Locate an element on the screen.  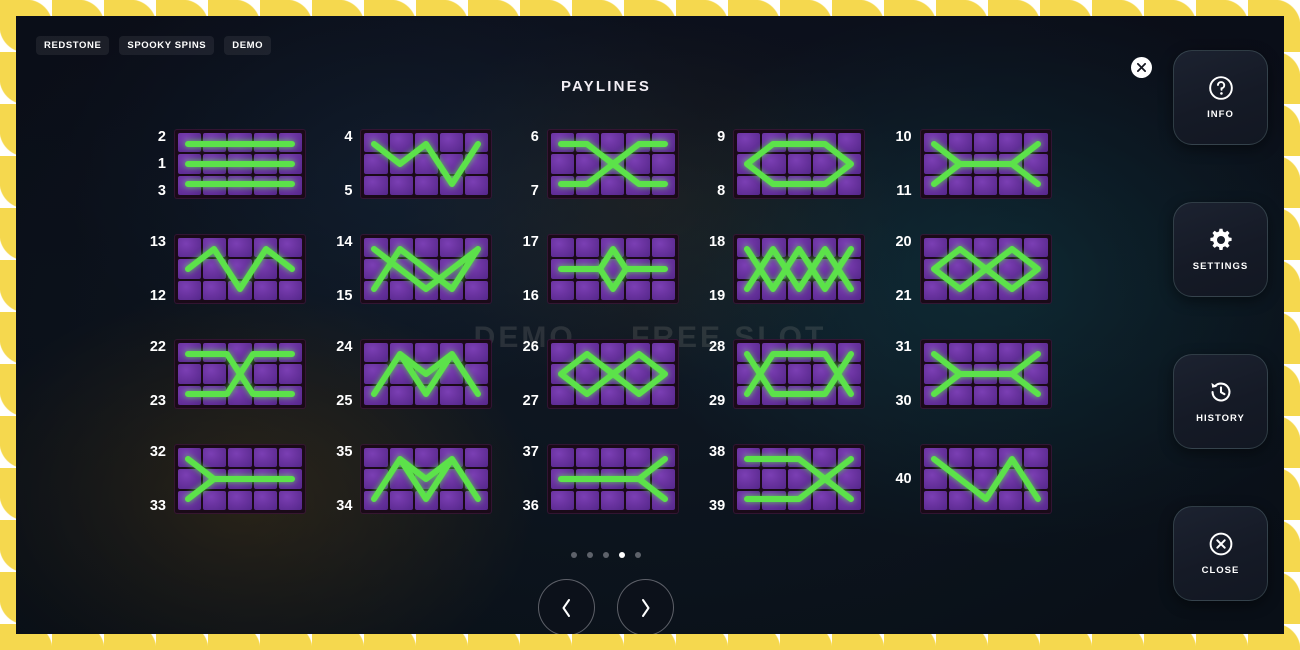
payline-tile: 13 12 is located at coordinates (233, 269).